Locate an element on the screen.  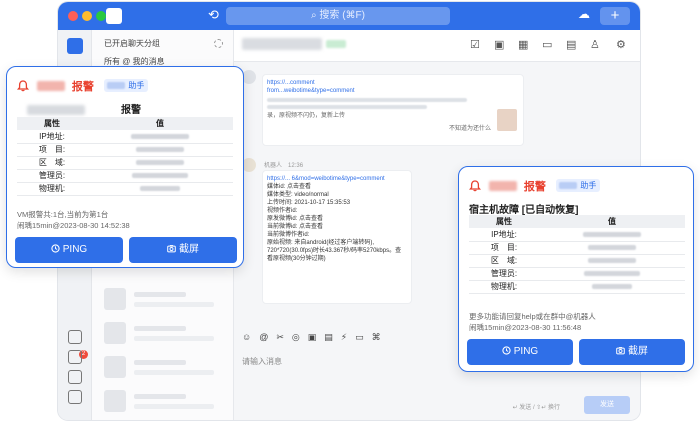
settings-icon: ⚙ is located at coordinates (621, 44).